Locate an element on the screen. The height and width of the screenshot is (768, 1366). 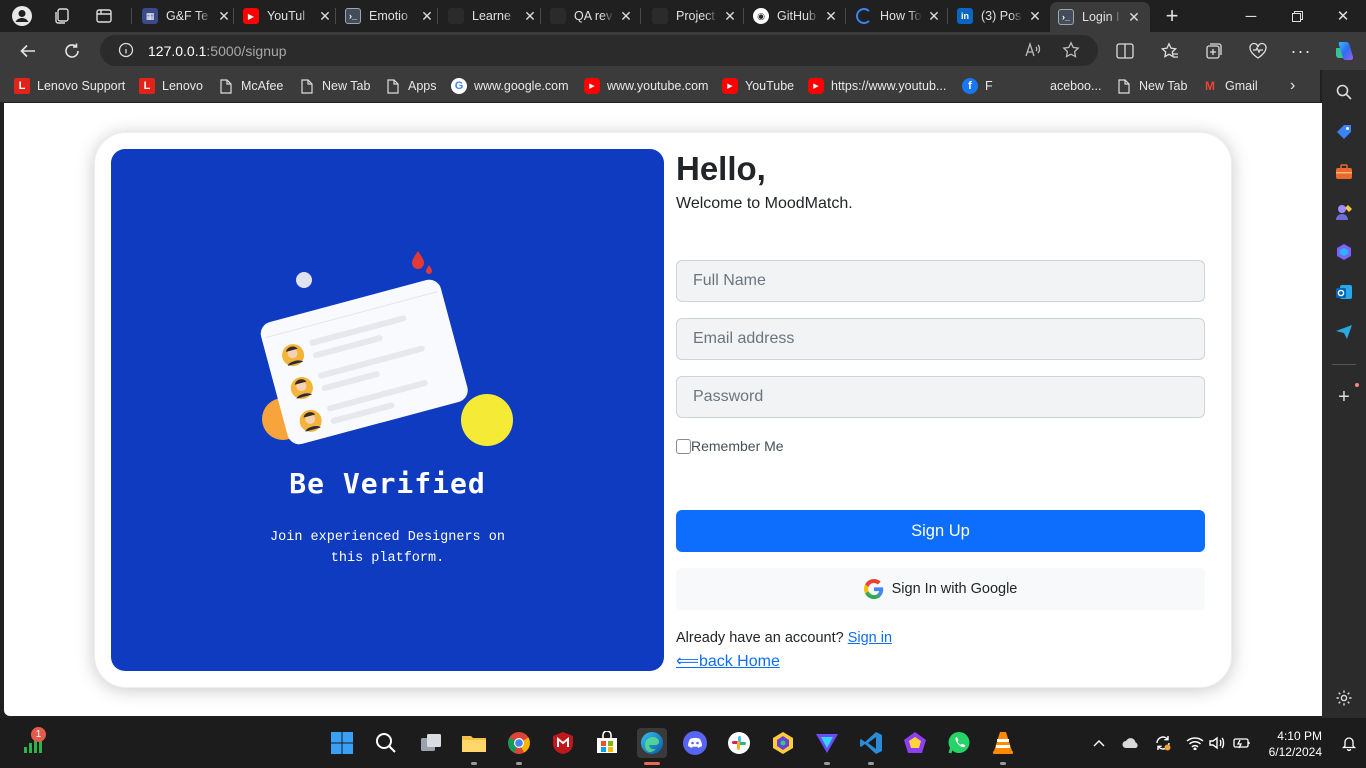
tab-youtube: ▶ YouTul ✕ is located at coordinates (288, 16).